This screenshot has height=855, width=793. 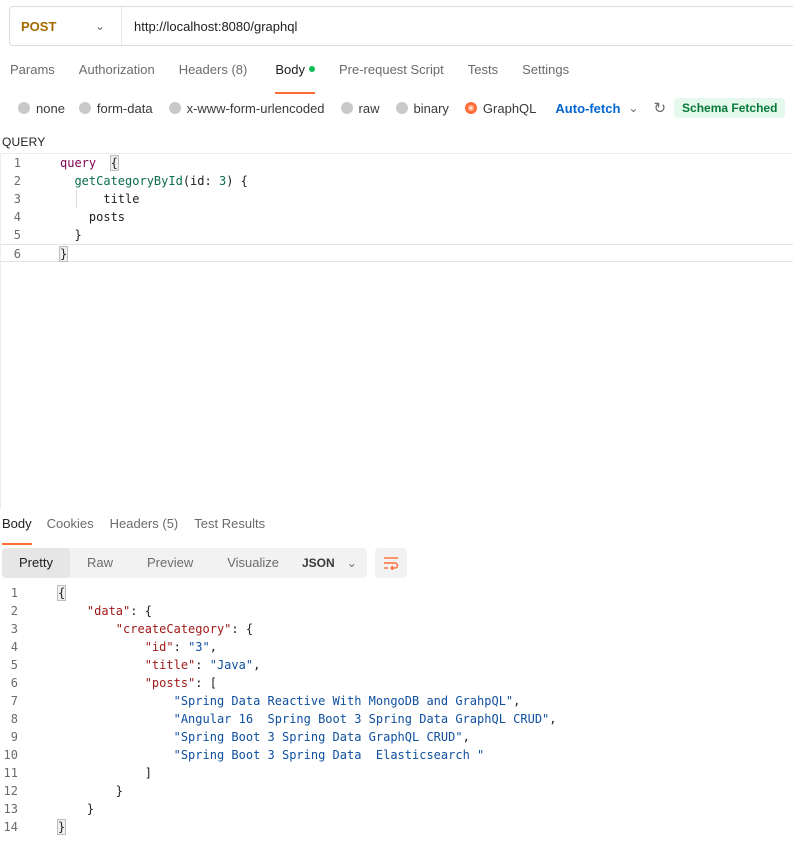 I want to click on code-line-current: 6}, so click(x=397, y=253).